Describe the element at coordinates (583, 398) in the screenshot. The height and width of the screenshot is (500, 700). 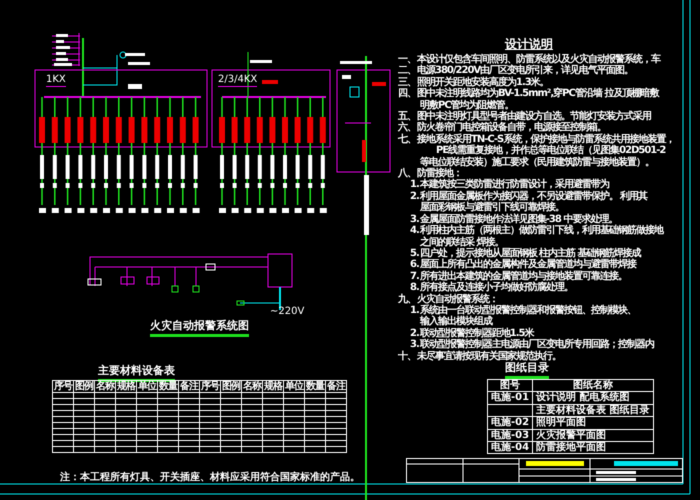
I see `table-cell: 设计说明 配电系统图` at that location.